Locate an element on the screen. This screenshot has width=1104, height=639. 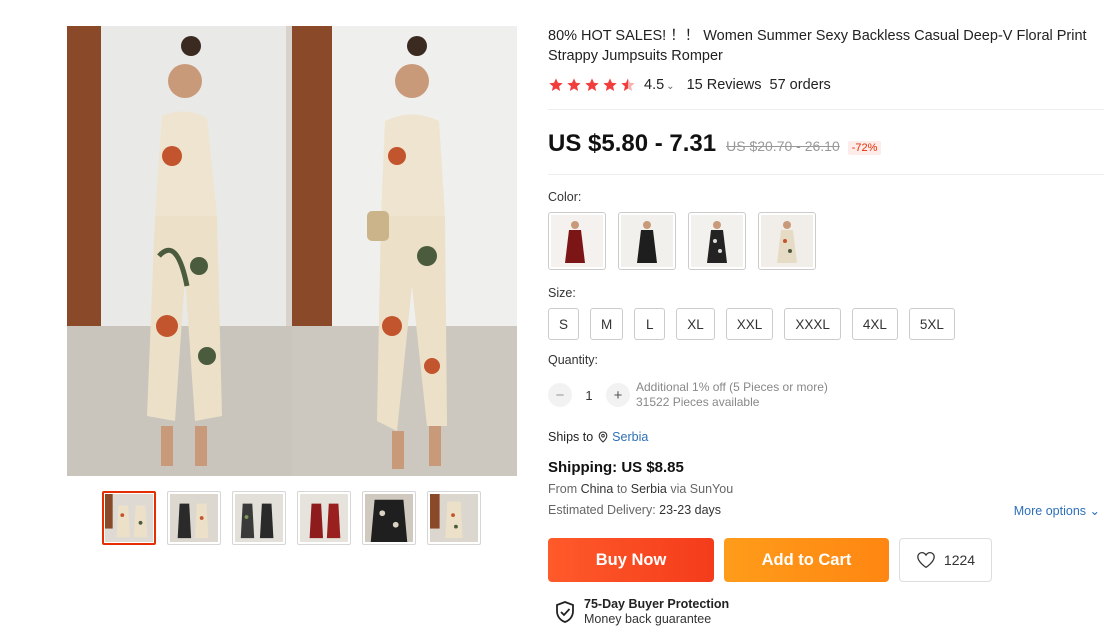
thumbnail-floral is located at coordinates (129, 518).